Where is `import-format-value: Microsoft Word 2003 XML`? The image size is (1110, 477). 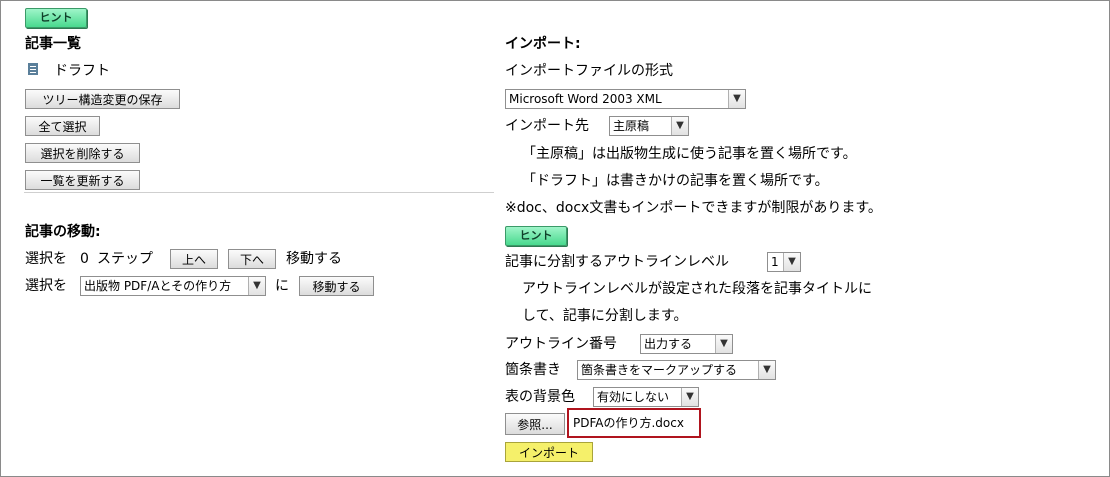 import-format-value: Microsoft Word 2003 XML is located at coordinates (585, 99).